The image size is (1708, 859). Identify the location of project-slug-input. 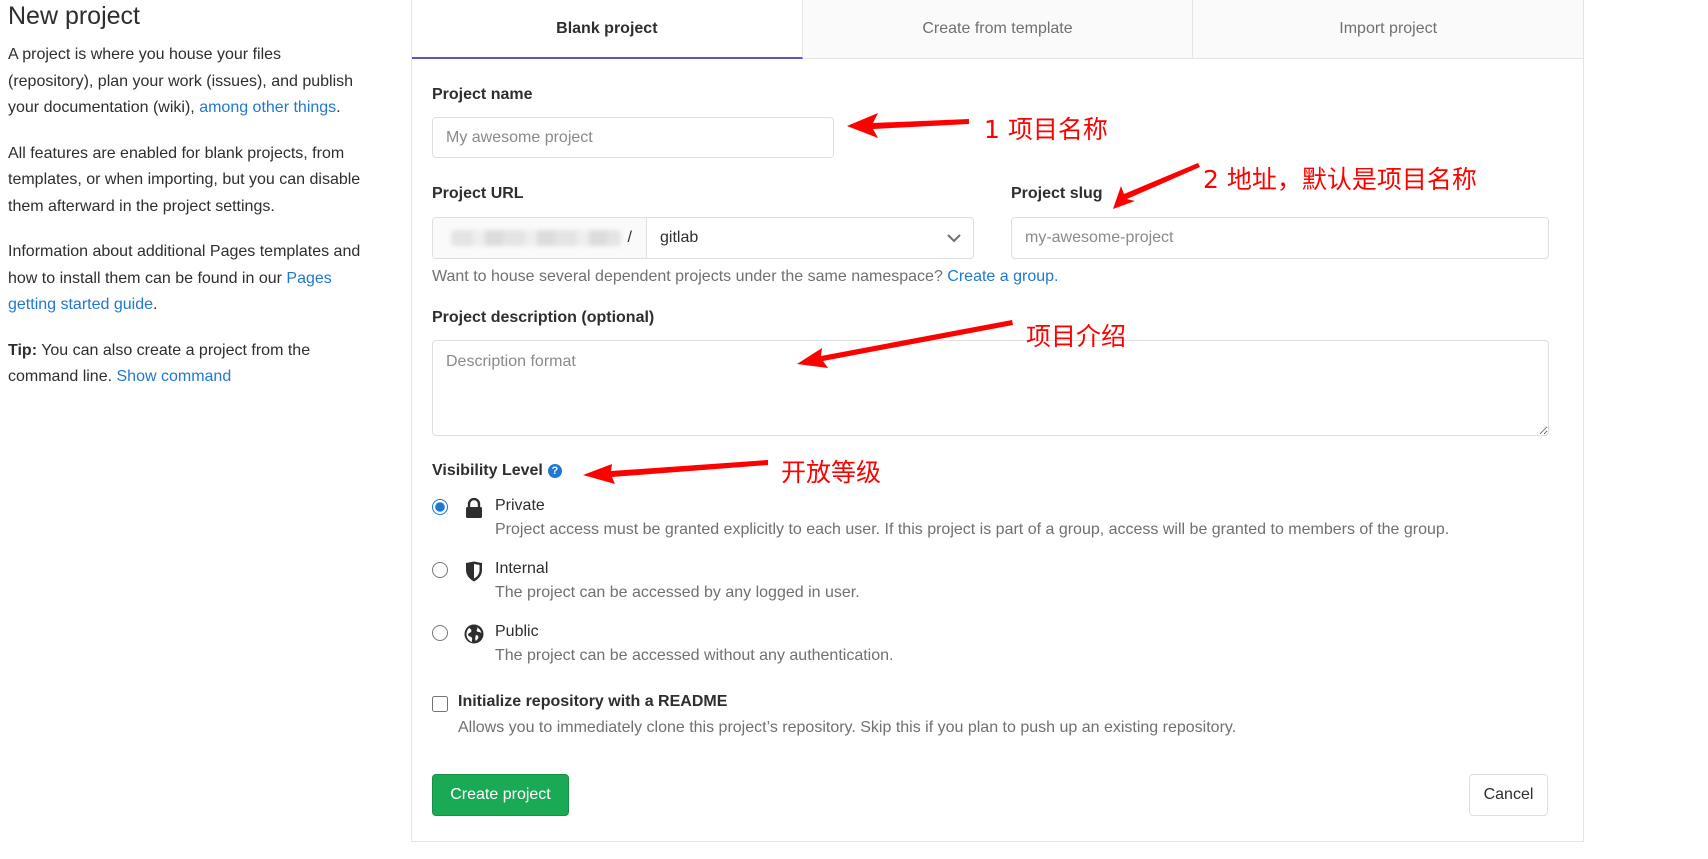
(1280, 238).